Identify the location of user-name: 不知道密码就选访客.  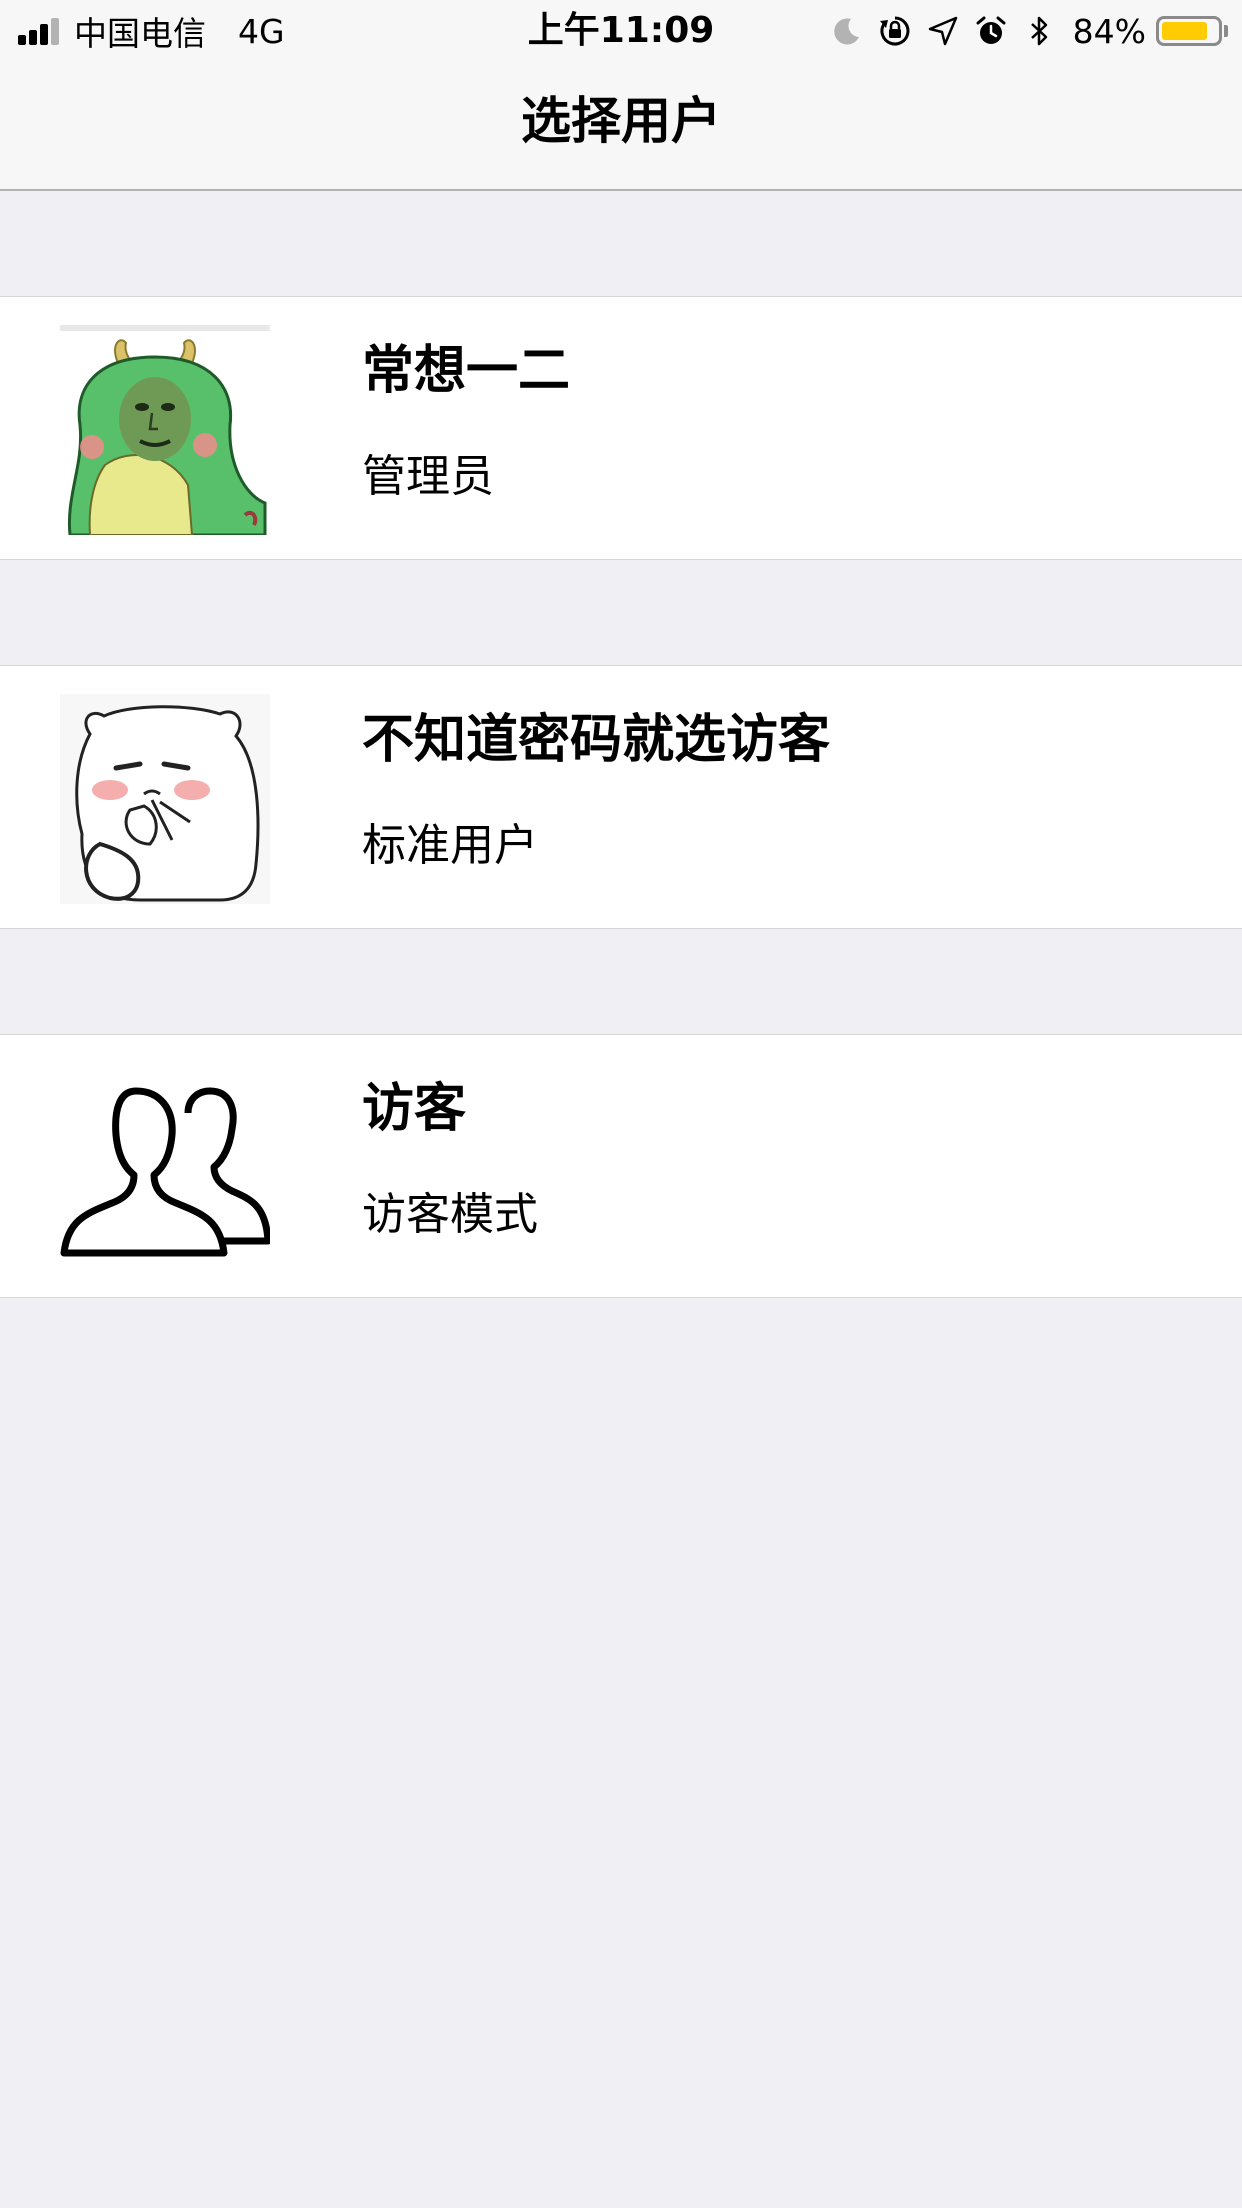
(596, 740).